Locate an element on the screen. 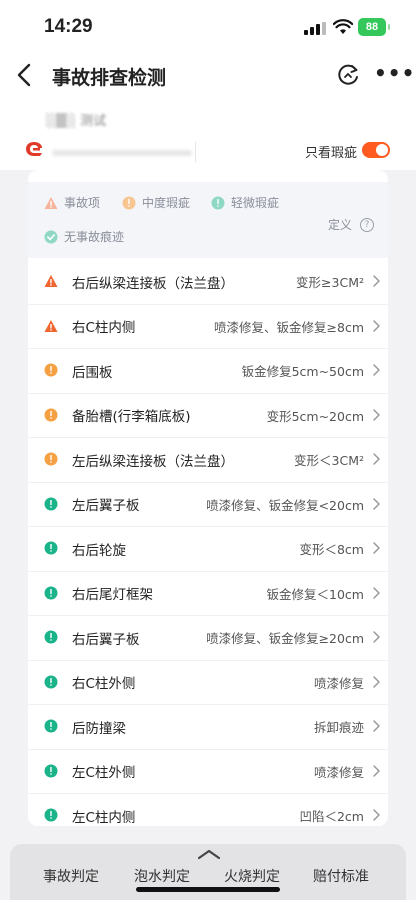 The height and width of the screenshot is (900, 416). inspection-row: 左C柱外侧 喷漆修复 is located at coordinates (208, 772).